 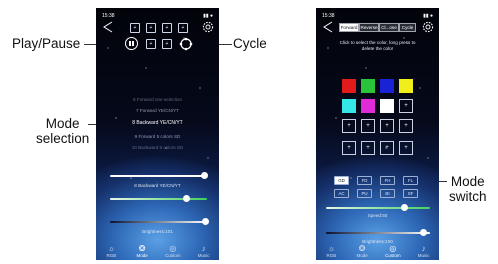 I want to click on mode-list-item: 8 Forward one selection, so click(x=157, y=99).